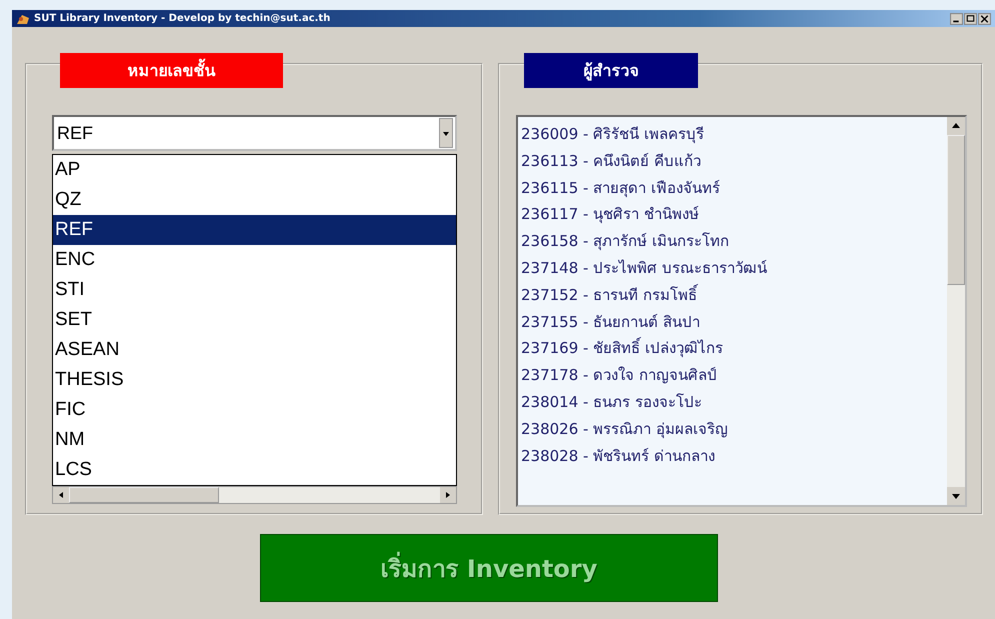 The height and width of the screenshot is (619, 995). Describe the element at coordinates (956, 496) in the screenshot. I see `scroll-down-icon` at that location.